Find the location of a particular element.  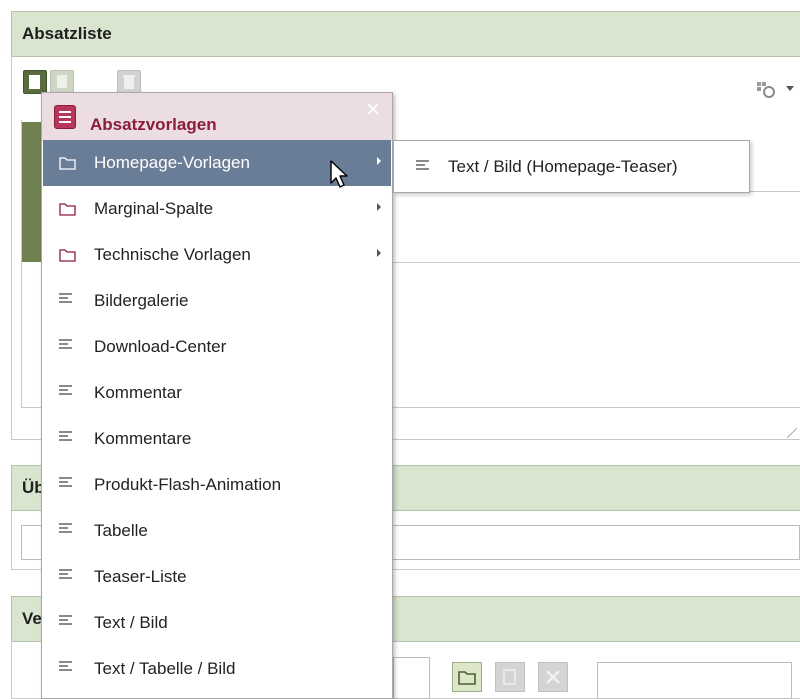

submenu-item-label: Text / Bild (Homepage-Teaser) is located at coordinates (563, 167).